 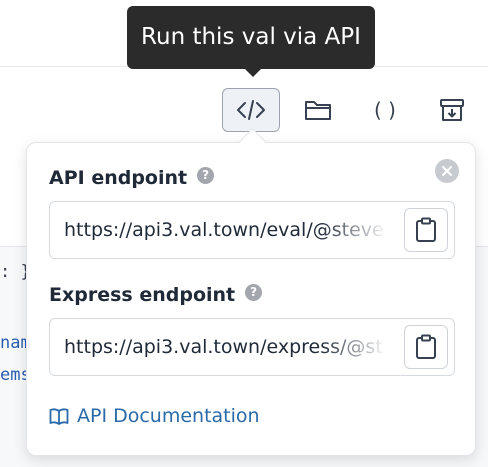 I want to click on tooltip-arrow, so click(x=253, y=72).